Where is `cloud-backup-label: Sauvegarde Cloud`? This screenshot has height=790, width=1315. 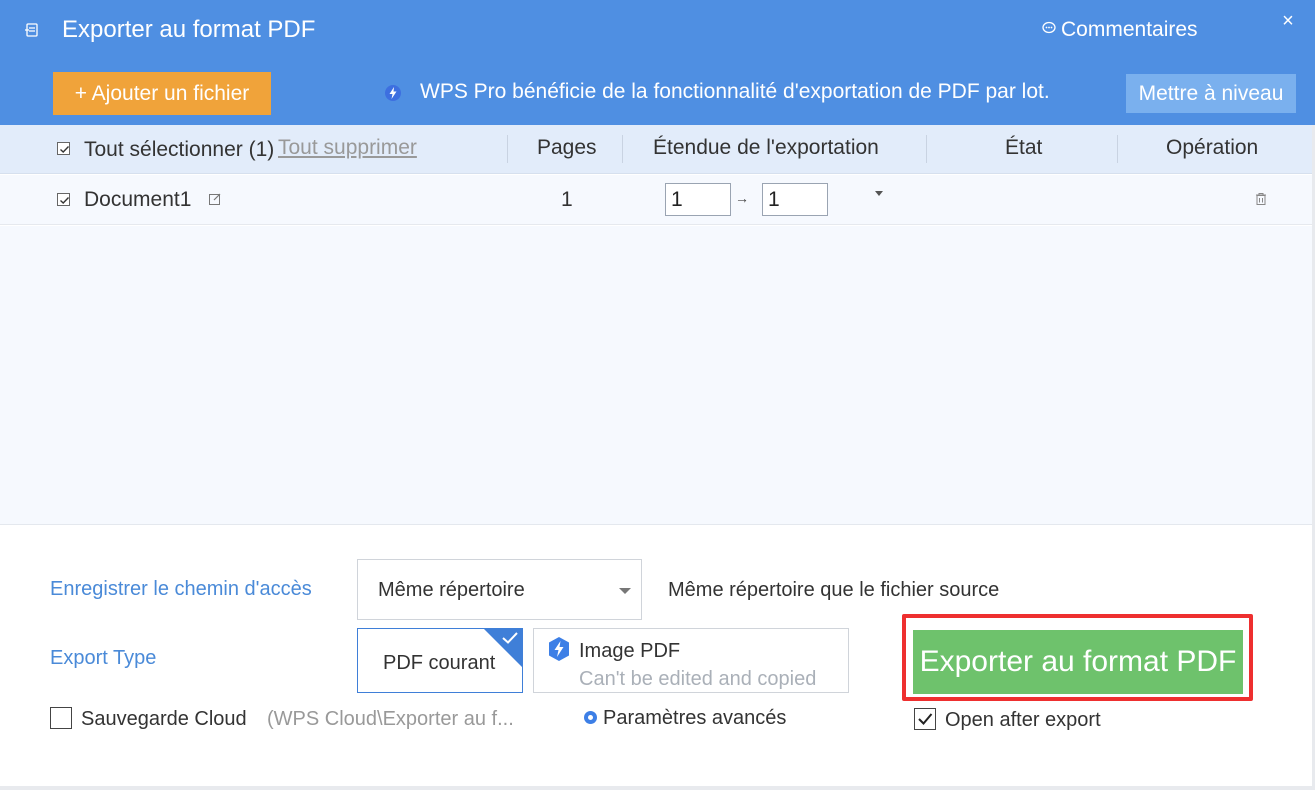 cloud-backup-label: Sauvegarde Cloud is located at coordinates (164, 719).